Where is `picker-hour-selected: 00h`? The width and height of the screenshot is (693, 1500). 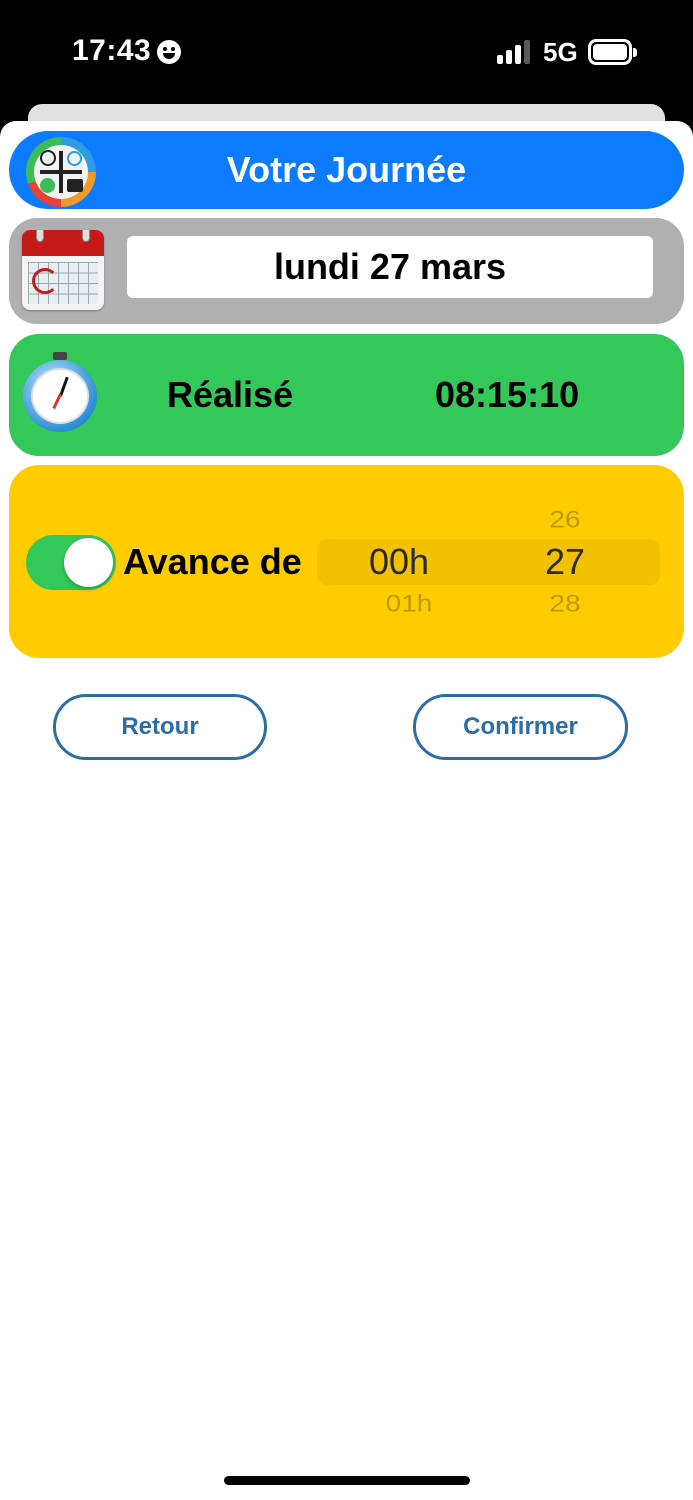
picker-hour-selected: 00h is located at coordinates (399, 562).